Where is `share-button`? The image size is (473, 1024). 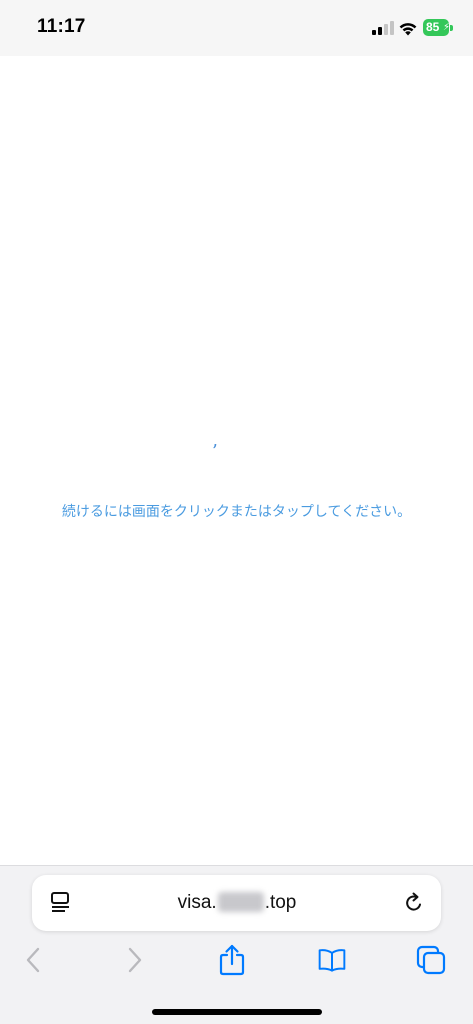
share-button is located at coordinates (232, 960).